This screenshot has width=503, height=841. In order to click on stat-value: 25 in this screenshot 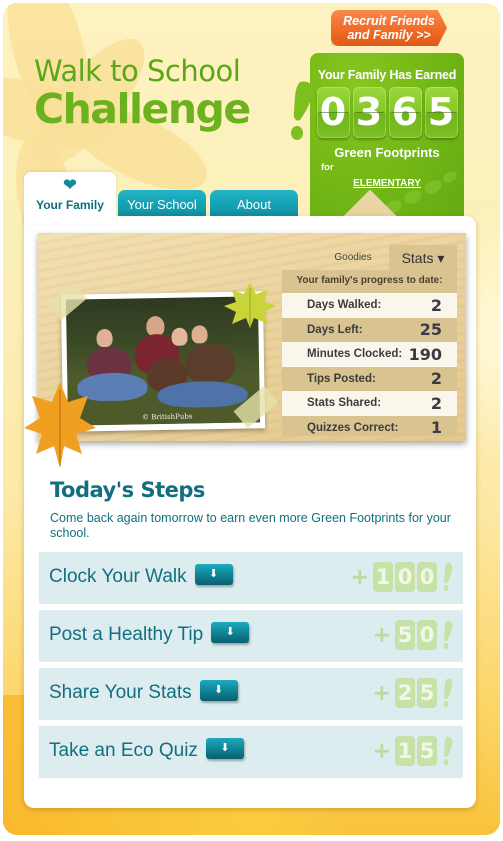, I will do `click(430, 330)`.